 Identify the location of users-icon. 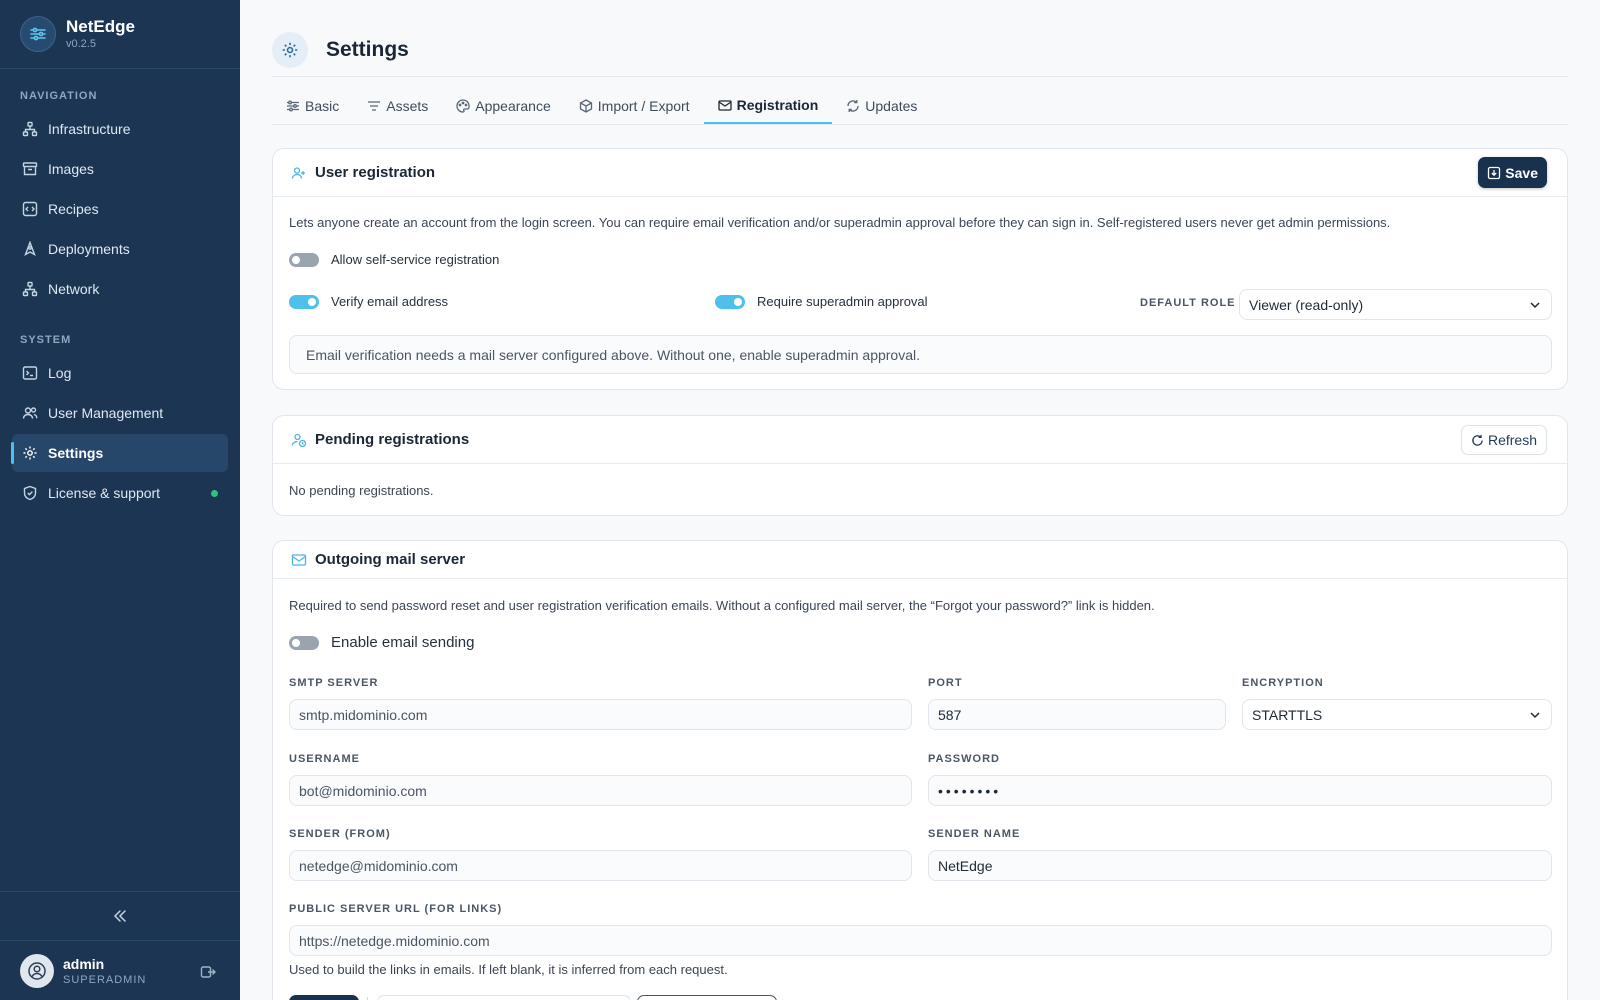
(30, 413).